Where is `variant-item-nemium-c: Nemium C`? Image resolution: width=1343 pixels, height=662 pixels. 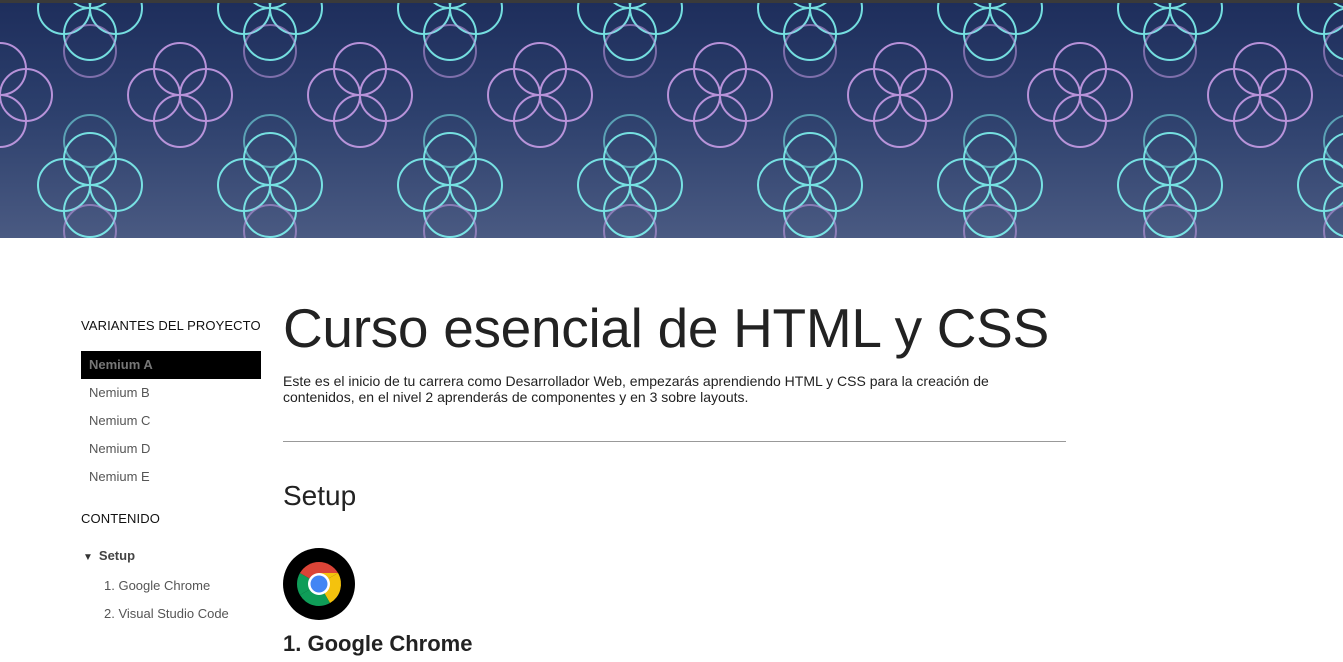
variant-item-nemium-c: Nemium C is located at coordinates (171, 421).